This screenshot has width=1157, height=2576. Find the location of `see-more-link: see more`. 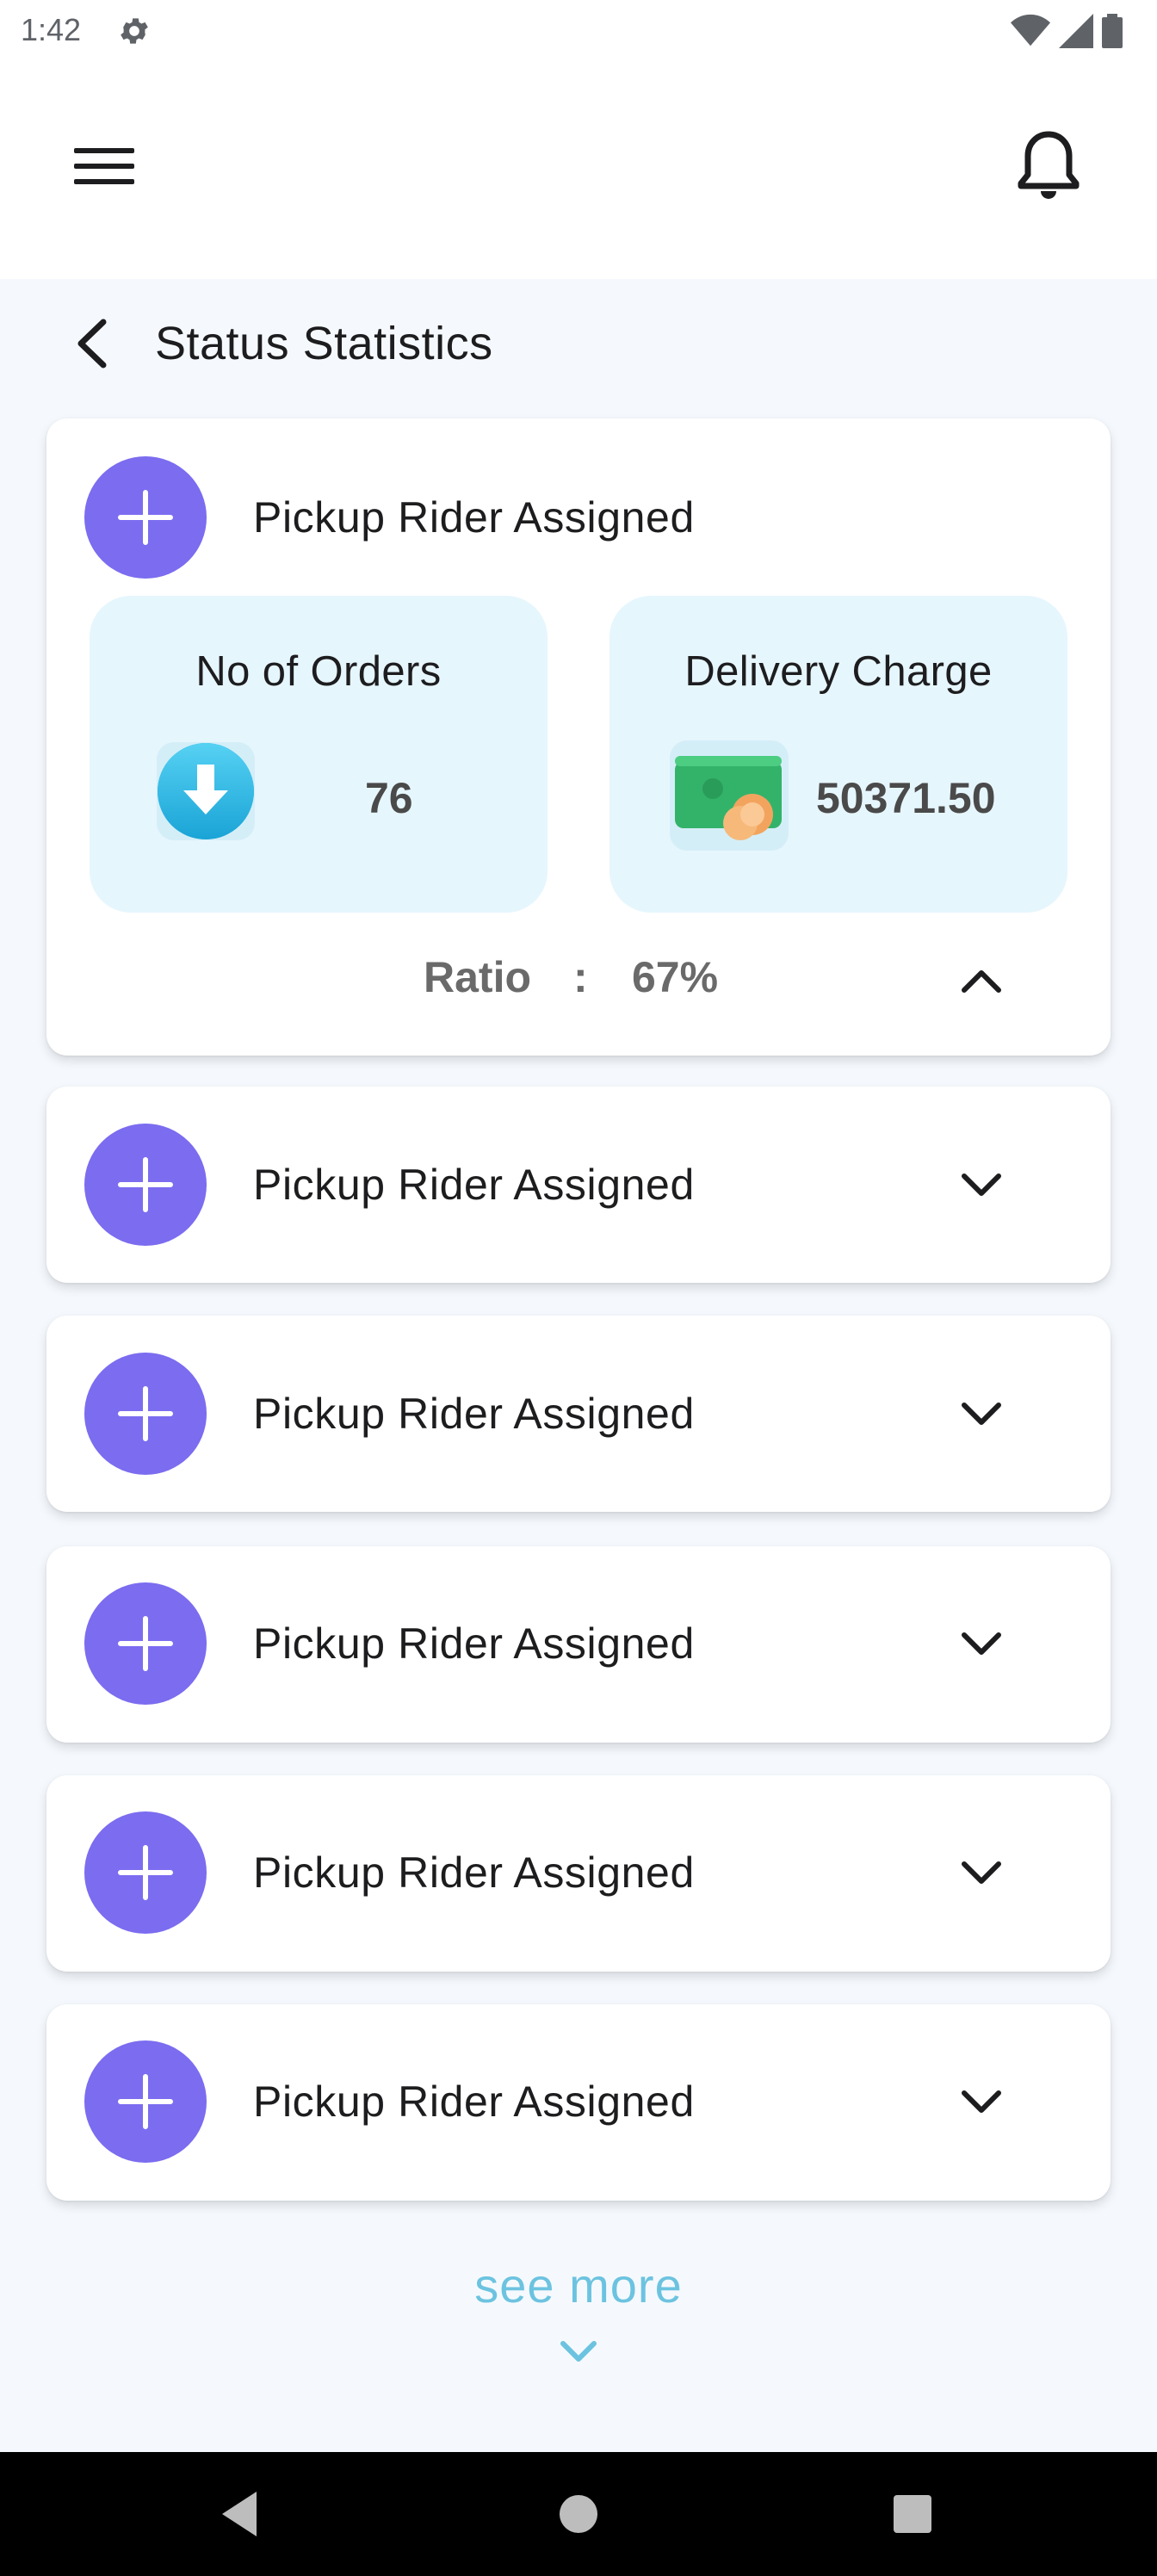

see-more-link: see more is located at coordinates (579, 2285).